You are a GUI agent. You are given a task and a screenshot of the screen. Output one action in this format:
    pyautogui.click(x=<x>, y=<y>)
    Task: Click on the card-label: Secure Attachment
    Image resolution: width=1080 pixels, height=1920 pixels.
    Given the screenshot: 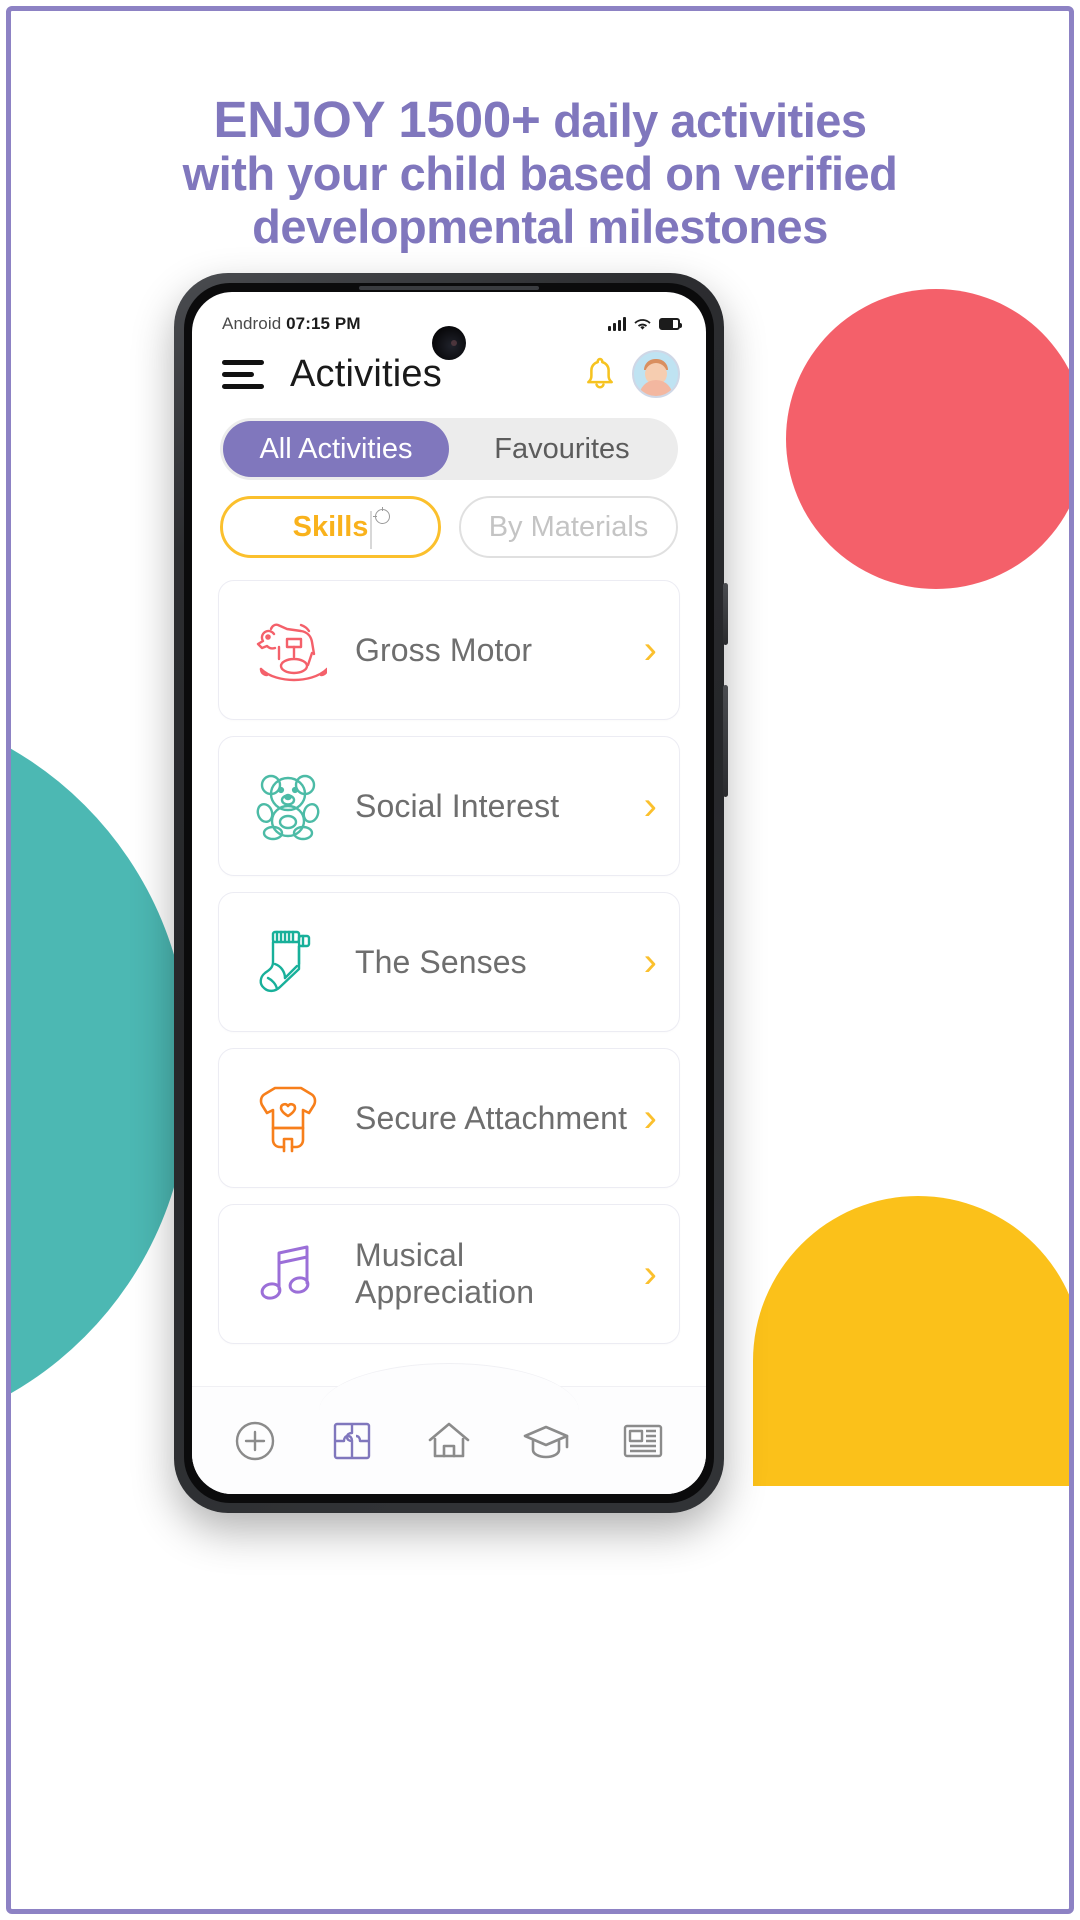 What is the action you would take?
    pyautogui.click(x=491, y=1117)
    